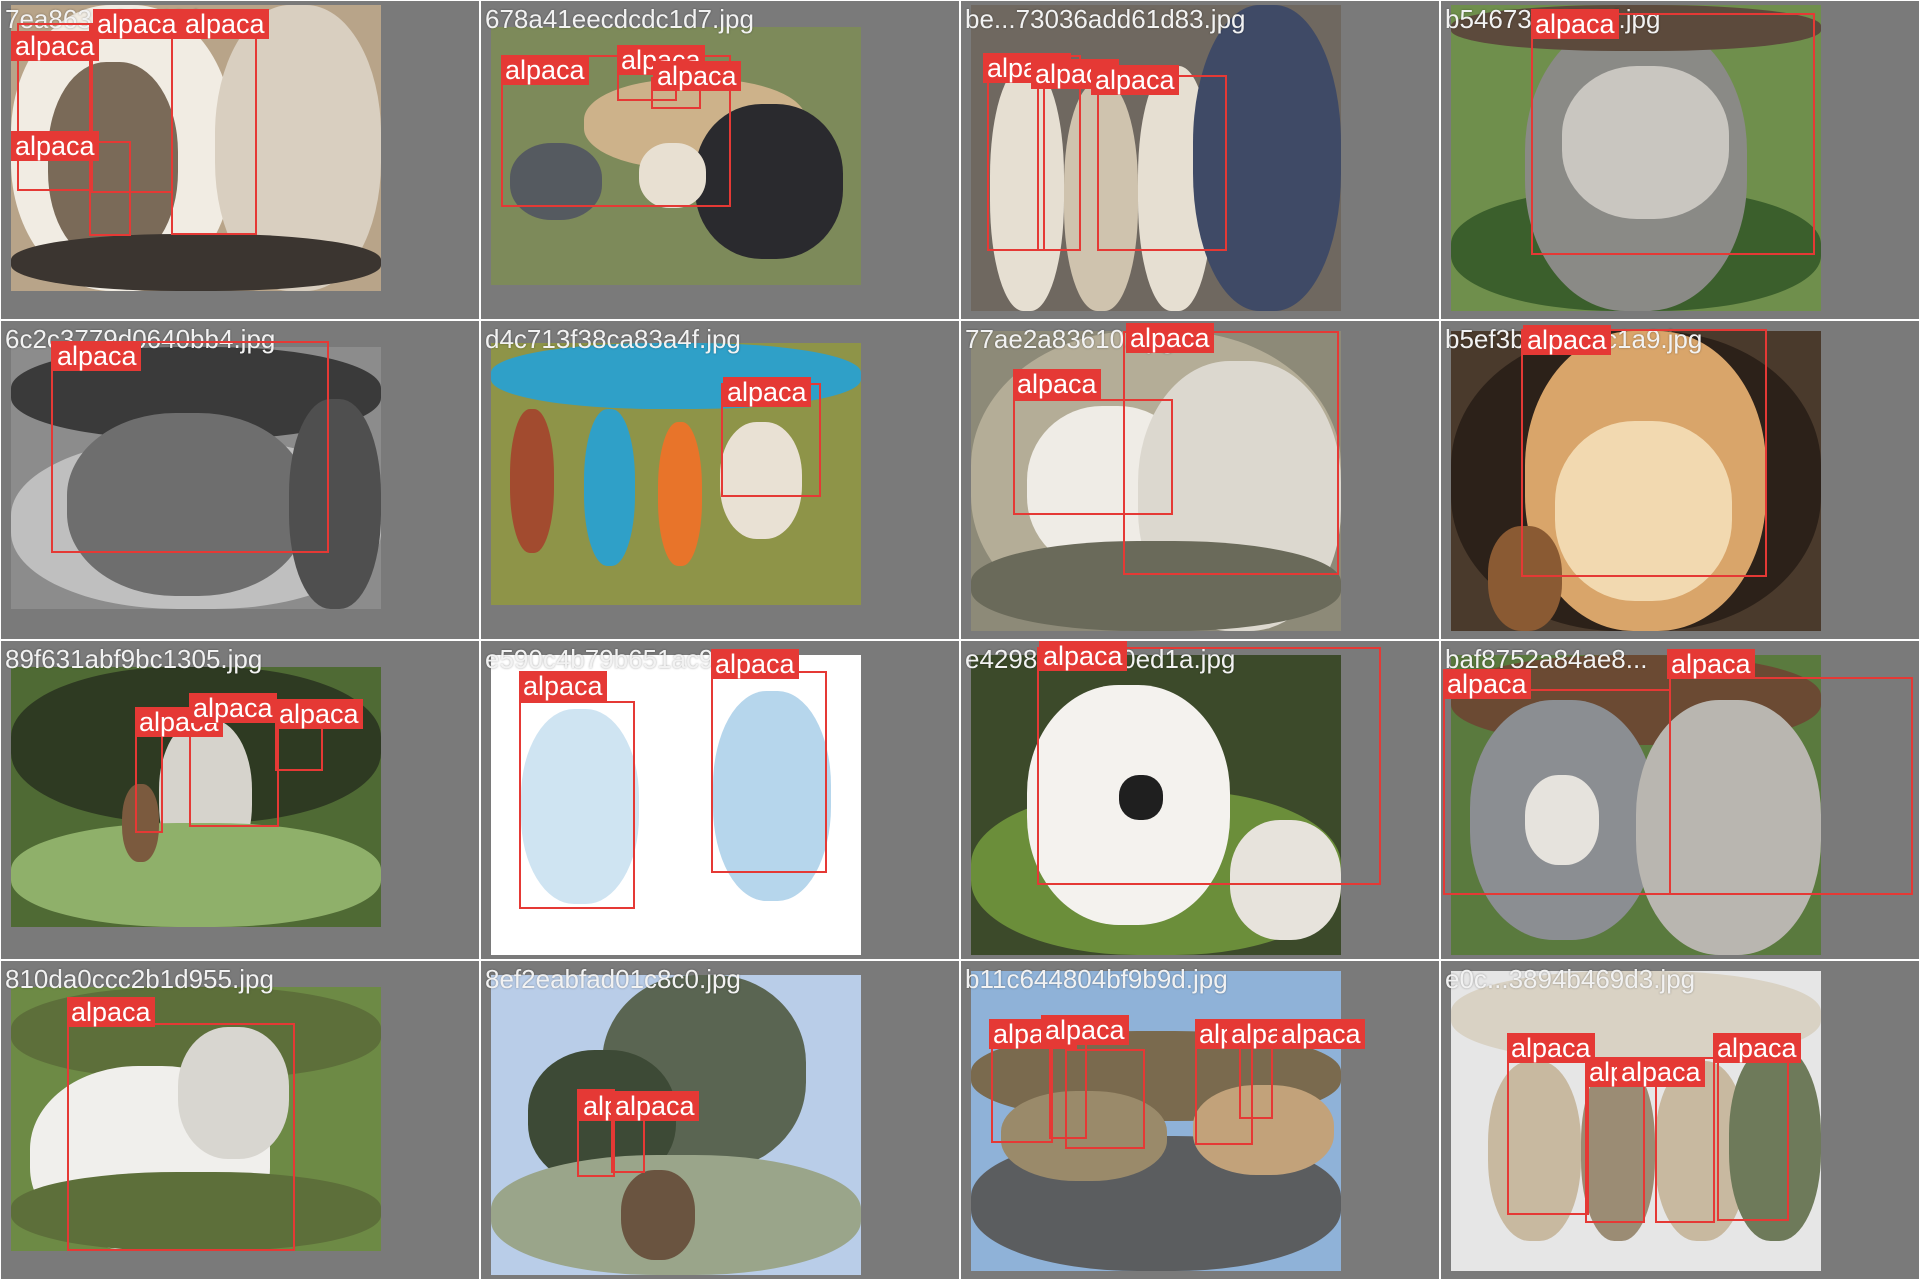 The image size is (1920, 1280). I want to click on image-tile: e4298c067c00ed1a.jpgalpaca, so click(1200, 800).